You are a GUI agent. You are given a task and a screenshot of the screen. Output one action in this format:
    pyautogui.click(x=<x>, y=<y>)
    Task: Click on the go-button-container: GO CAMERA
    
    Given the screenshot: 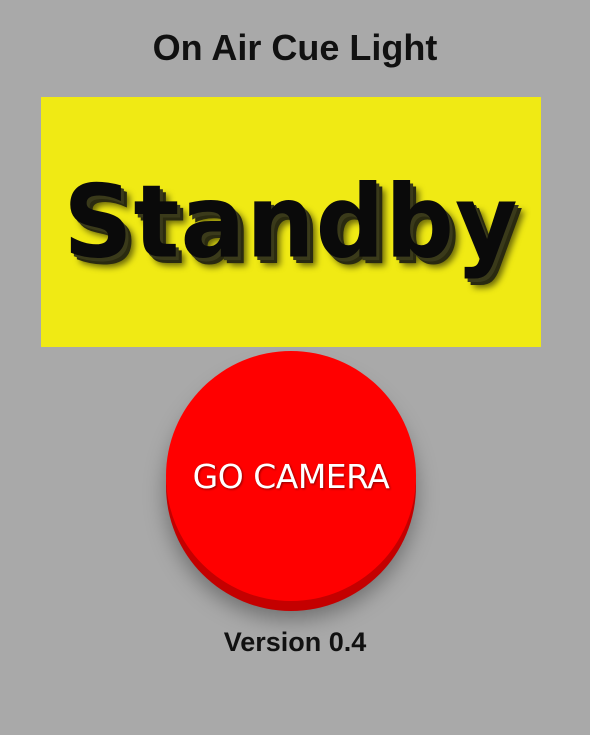 What is the action you would take?
    pyautogui.click(x=291, y=481)
    